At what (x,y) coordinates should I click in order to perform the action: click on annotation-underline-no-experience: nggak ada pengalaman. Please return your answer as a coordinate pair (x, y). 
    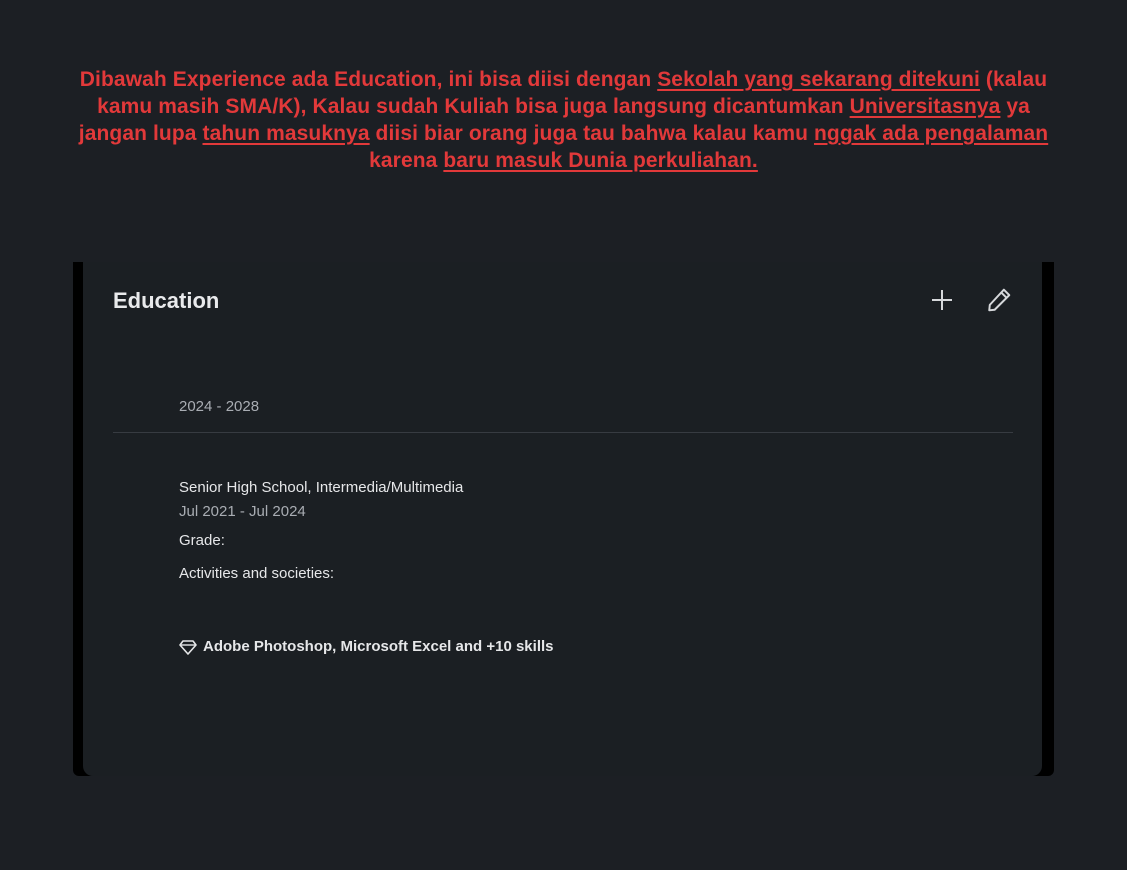
    Looking at the image, I should click on (931, 133).